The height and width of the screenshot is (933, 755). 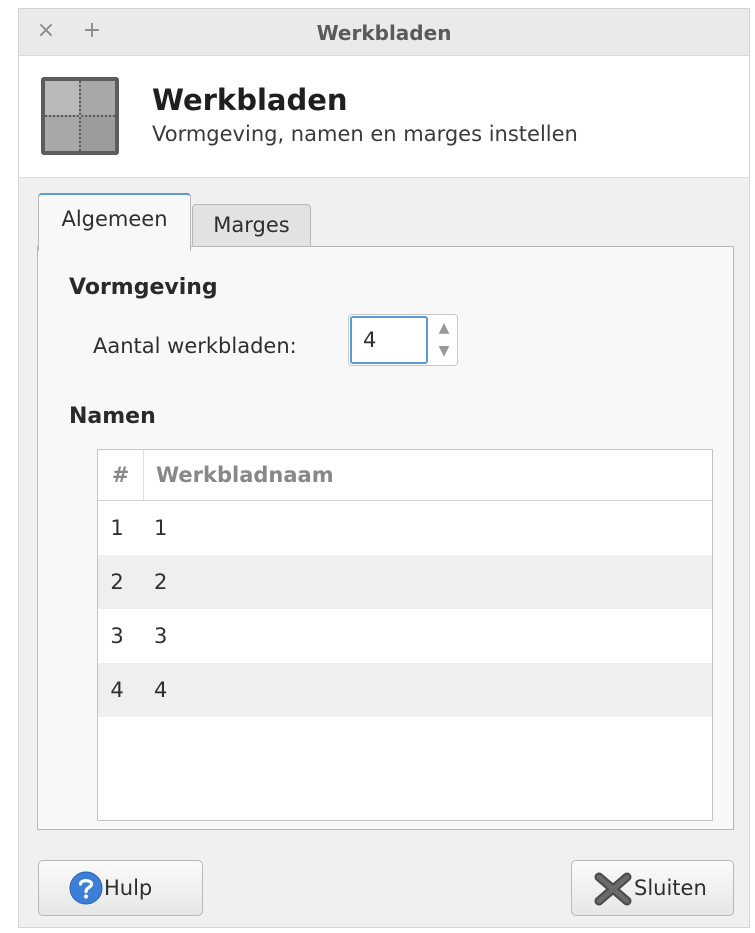 What do you see at coordinates (251, 225) in the screenshot?
I see `tab-margins: Marges` at bounding box center [251, 225].